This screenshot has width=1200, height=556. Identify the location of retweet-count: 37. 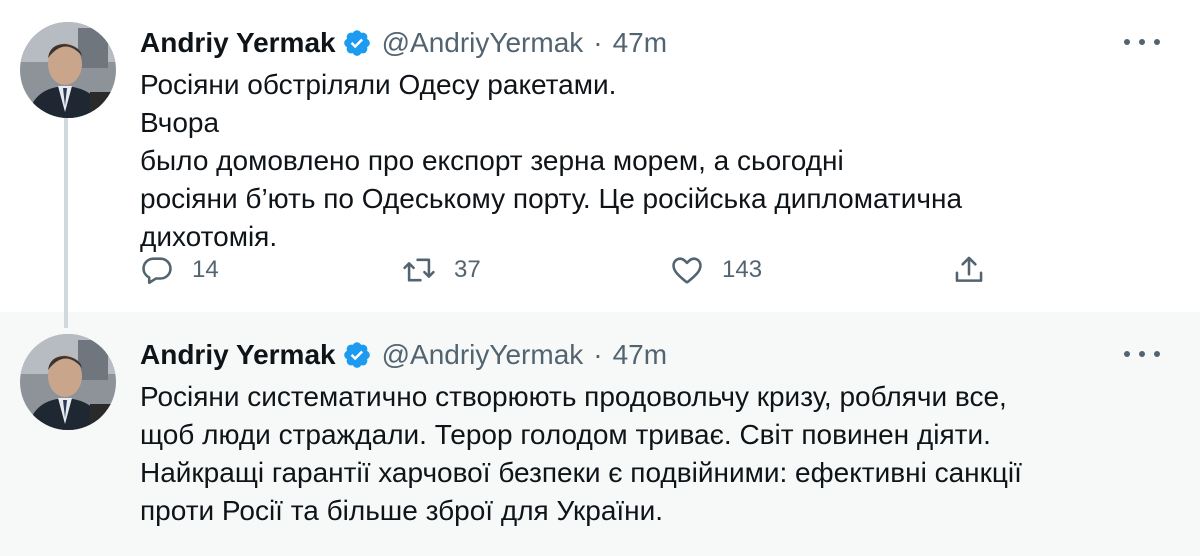
(467, 269).